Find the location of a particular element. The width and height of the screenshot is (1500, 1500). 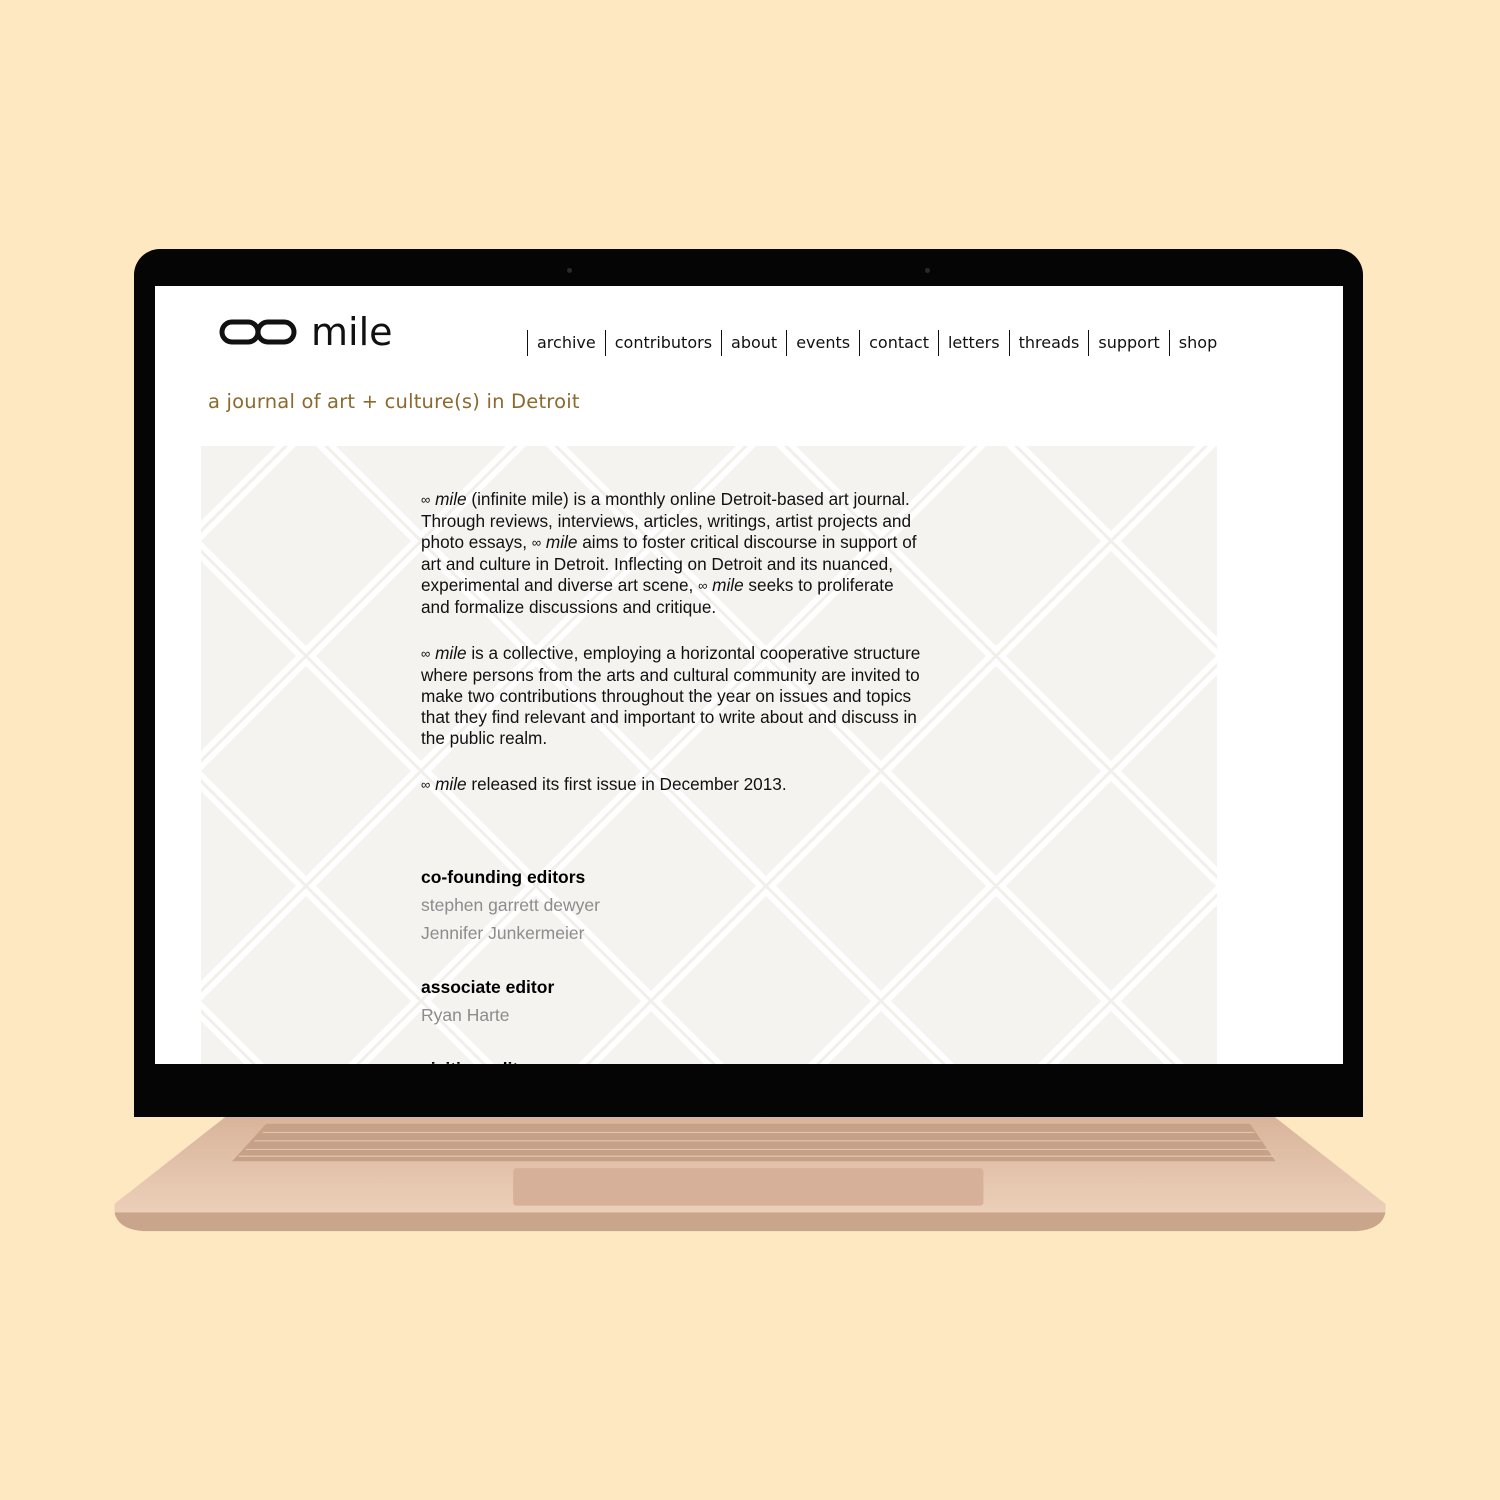

nav-letters: letters is located at coordinates (973, 343).